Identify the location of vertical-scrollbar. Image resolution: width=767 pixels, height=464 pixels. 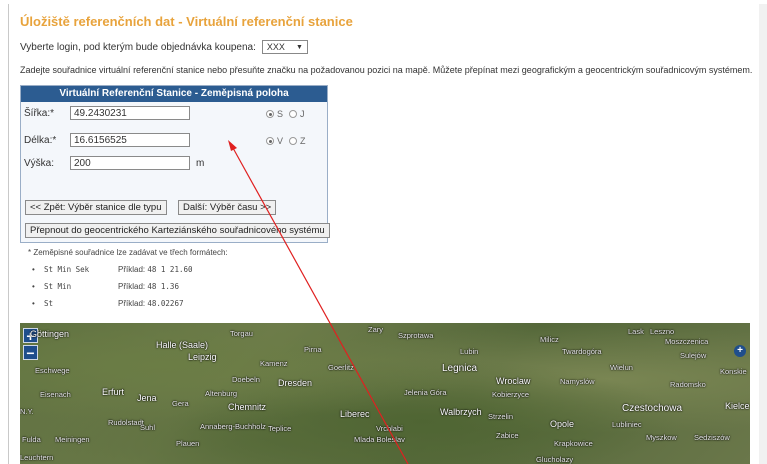
(763, 234).